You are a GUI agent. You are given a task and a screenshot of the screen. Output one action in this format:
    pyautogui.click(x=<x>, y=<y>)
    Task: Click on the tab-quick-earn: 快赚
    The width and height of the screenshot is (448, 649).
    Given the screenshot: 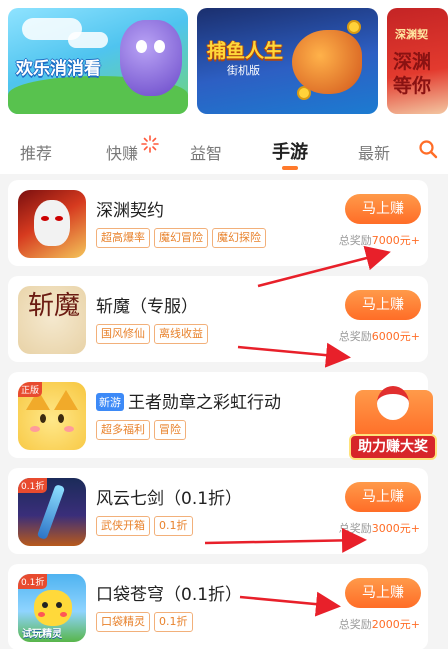 What is the action you would take?
    pyautogui.click(x=122, y=152)
    